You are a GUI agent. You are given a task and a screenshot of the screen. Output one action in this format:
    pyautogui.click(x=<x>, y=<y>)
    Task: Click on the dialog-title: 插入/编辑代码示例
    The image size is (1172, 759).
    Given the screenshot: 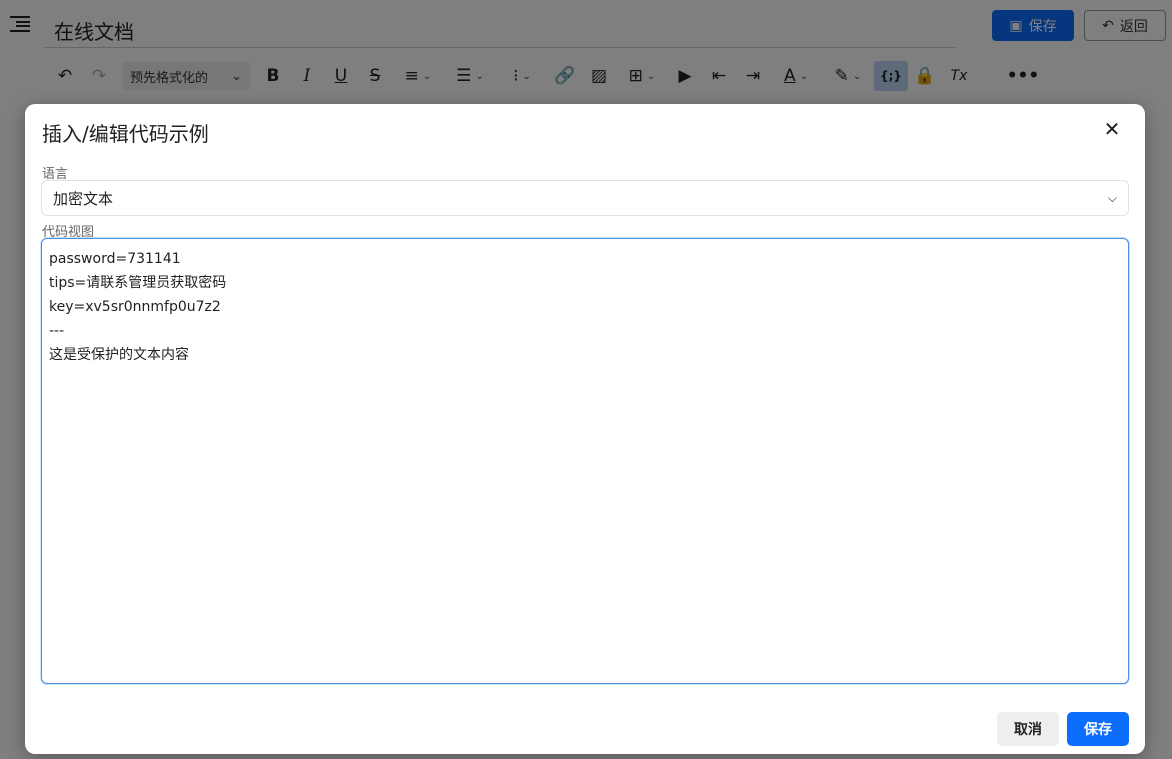 What is the action you would take?
    pyautogui.click(x=125, y=134)
    